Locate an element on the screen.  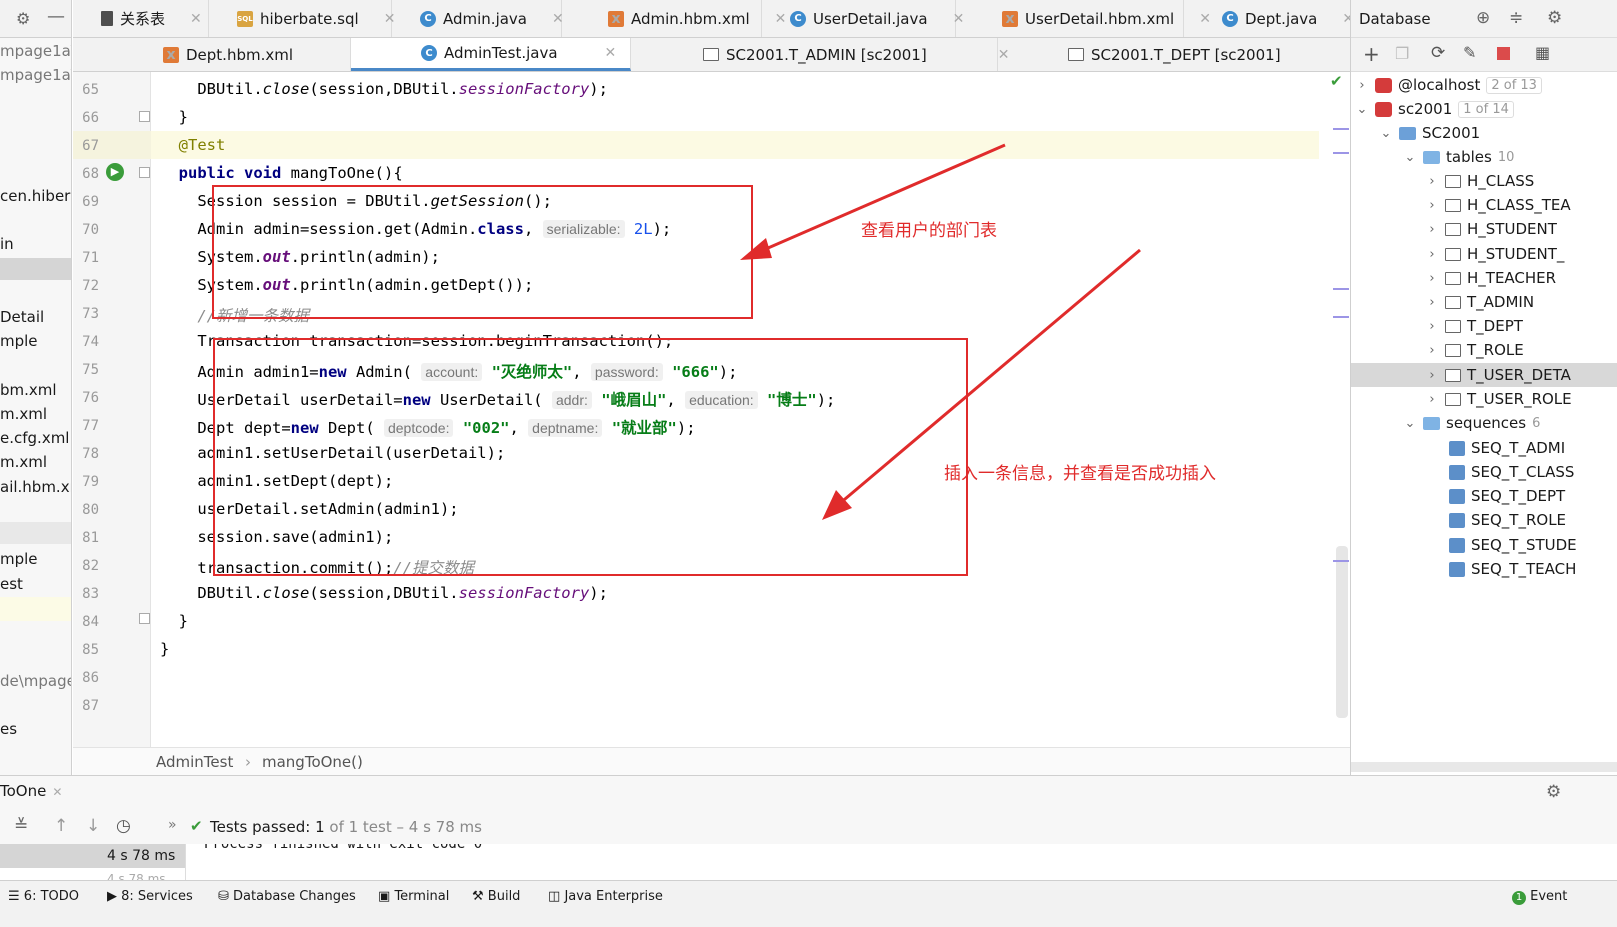
node-label: SC2001 is located at coordinates (1451, 133).